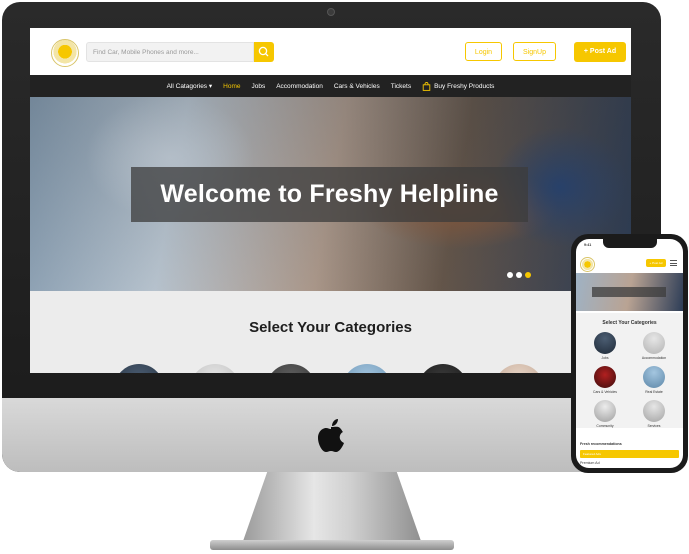 Image resolution: width=689 pixels, height=554 pixels. I want to click on mobile-category-cars, so click(605, 377).